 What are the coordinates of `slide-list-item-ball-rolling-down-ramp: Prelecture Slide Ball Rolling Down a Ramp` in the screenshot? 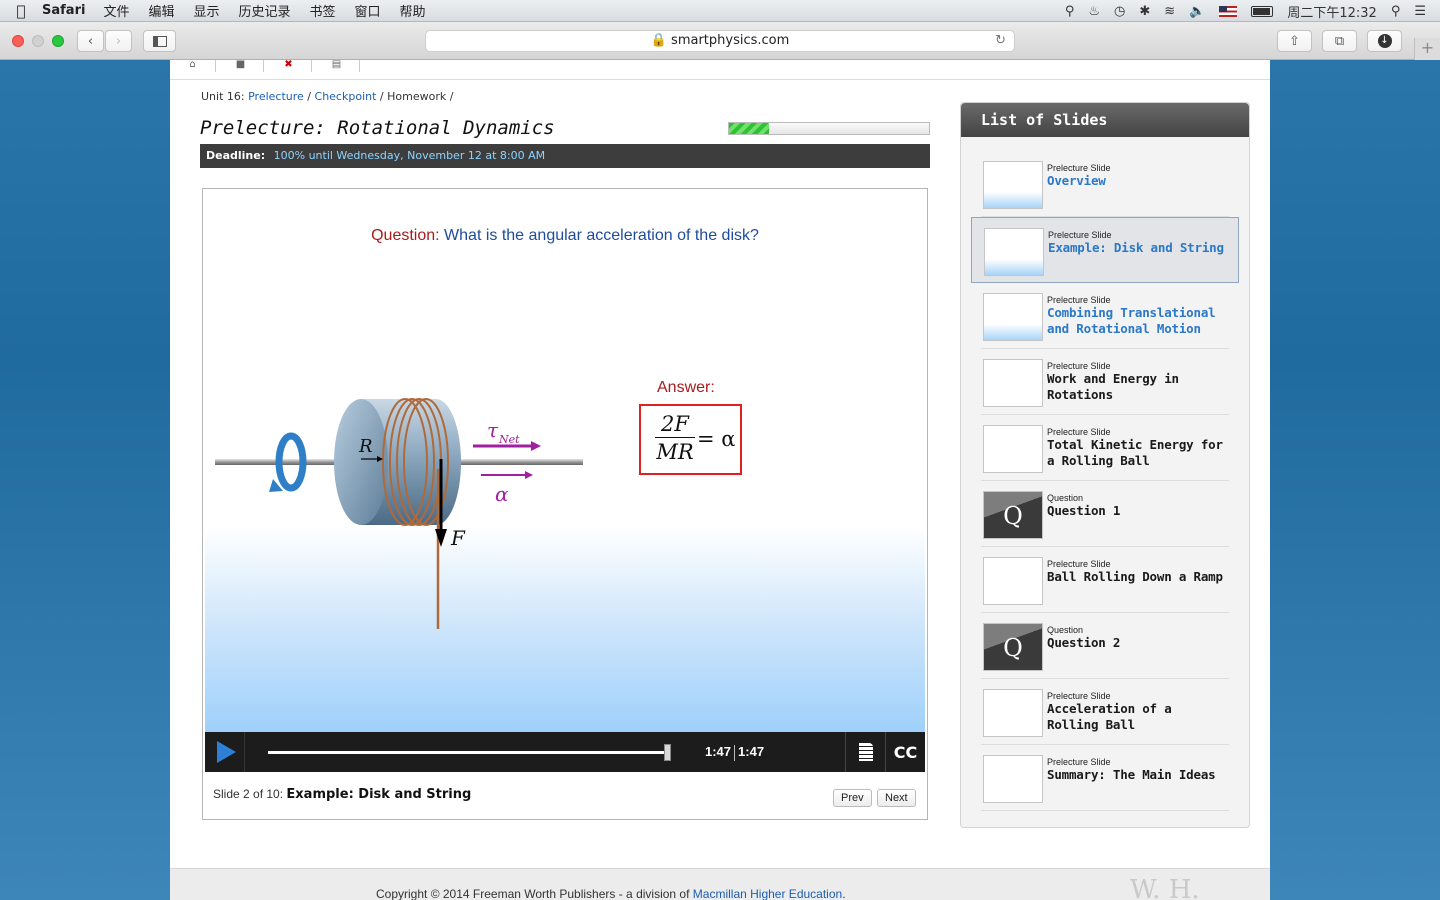 It's located at (1105, 580).